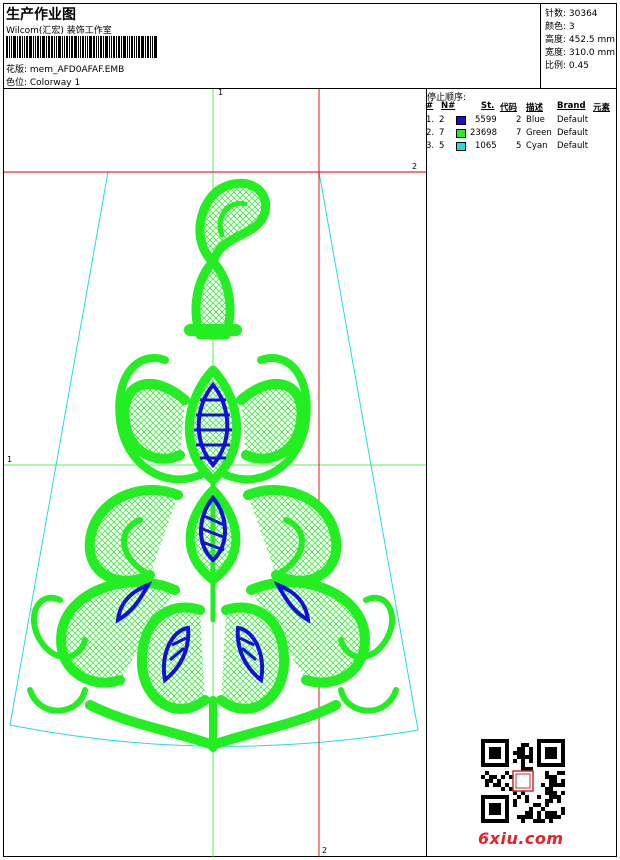 This screenshot has height=860, width=620. What do you see at coordinates (10, 459) in the screenshot?
I see `guide-label-left: 1` at bounding box center [10, 459].